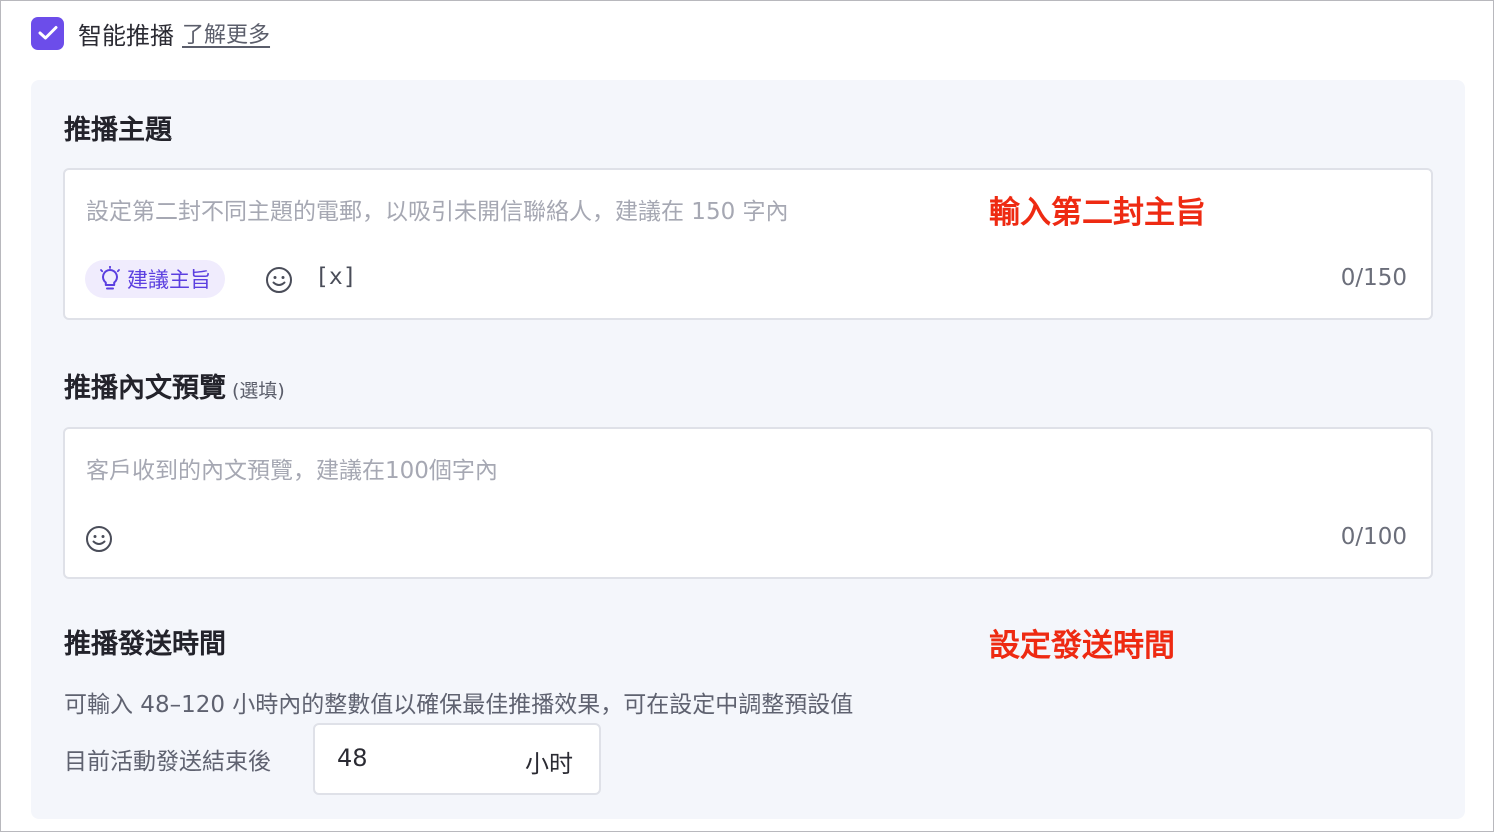  Describe the element at coordinates (437, 212) in the screenshot. I see `subject-placeholder: 設定第二封不同主題的電郵，以吸引未開信聯絡人，建議在 150 字內` at that location.